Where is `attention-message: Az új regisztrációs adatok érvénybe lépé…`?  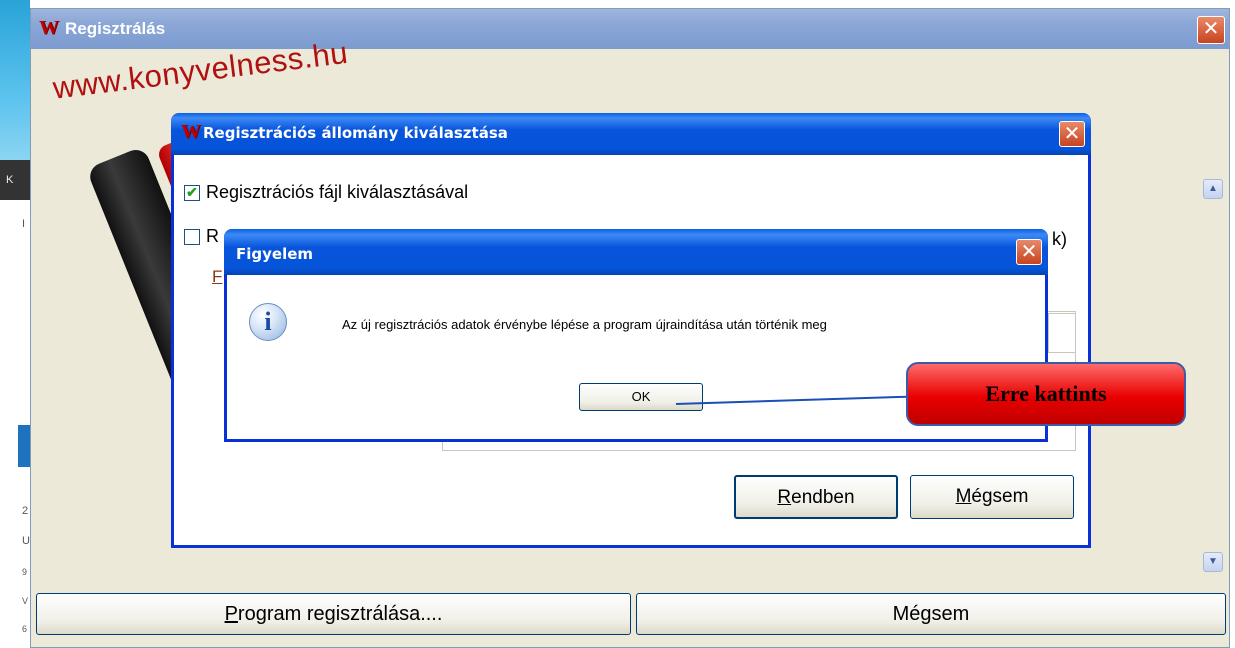
attention-message: Az új regisztrációs adatok érvénybe lépé… is located at coordinates (584, 324).